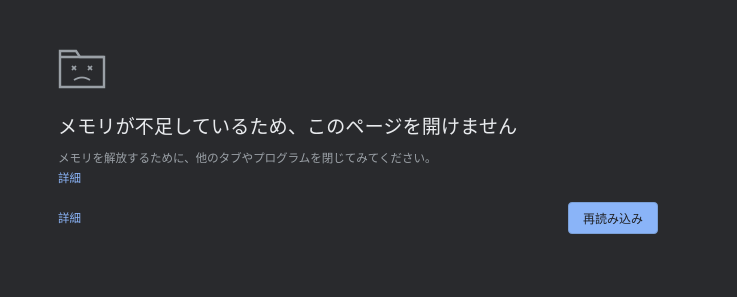  What do you see at coordinates (288, 127) in the screenshot?
I see `error-heading: メモリが不足しているため、このページを開けません` at bounding box center [288, 127].